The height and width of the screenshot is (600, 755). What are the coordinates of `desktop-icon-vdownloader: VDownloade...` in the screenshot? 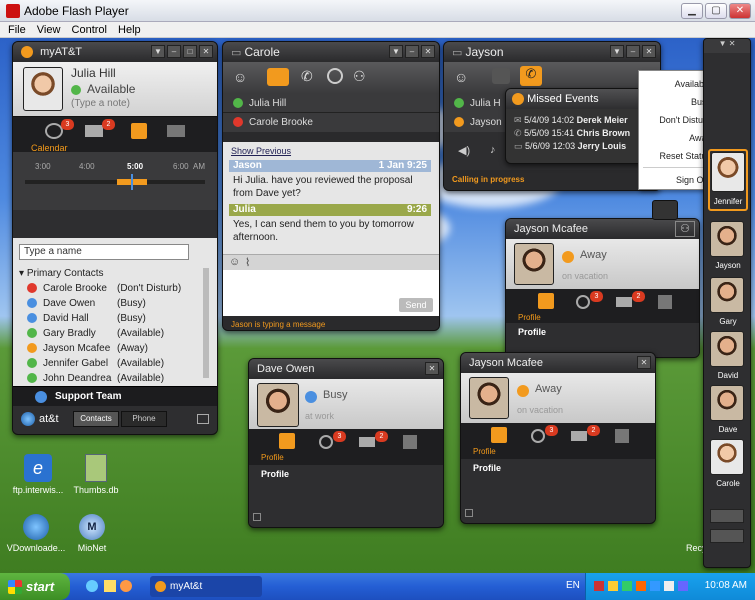 It's located at (36, 533).